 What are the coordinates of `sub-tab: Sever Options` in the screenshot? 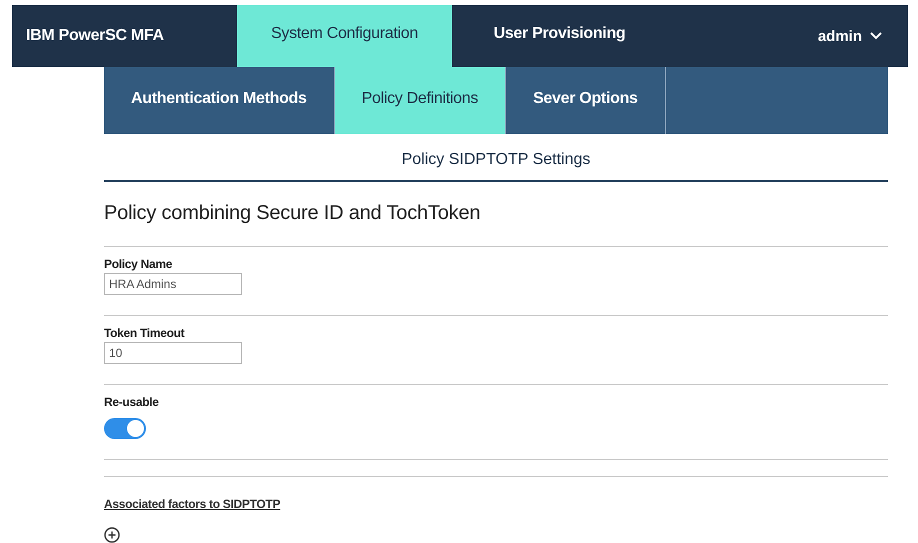 It's located at (586, 100).